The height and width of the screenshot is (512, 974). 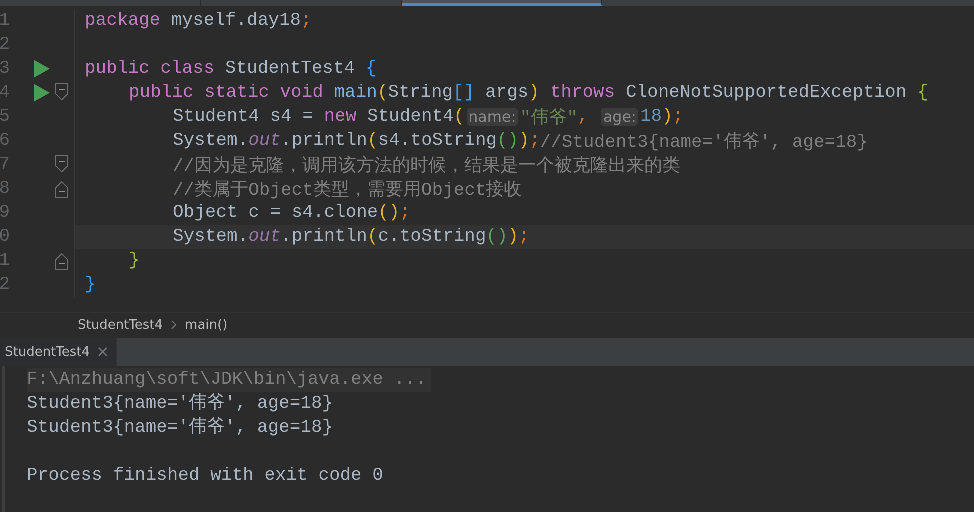 I want to click on breadcrumb-item: main(), so click(x=206, y=325).